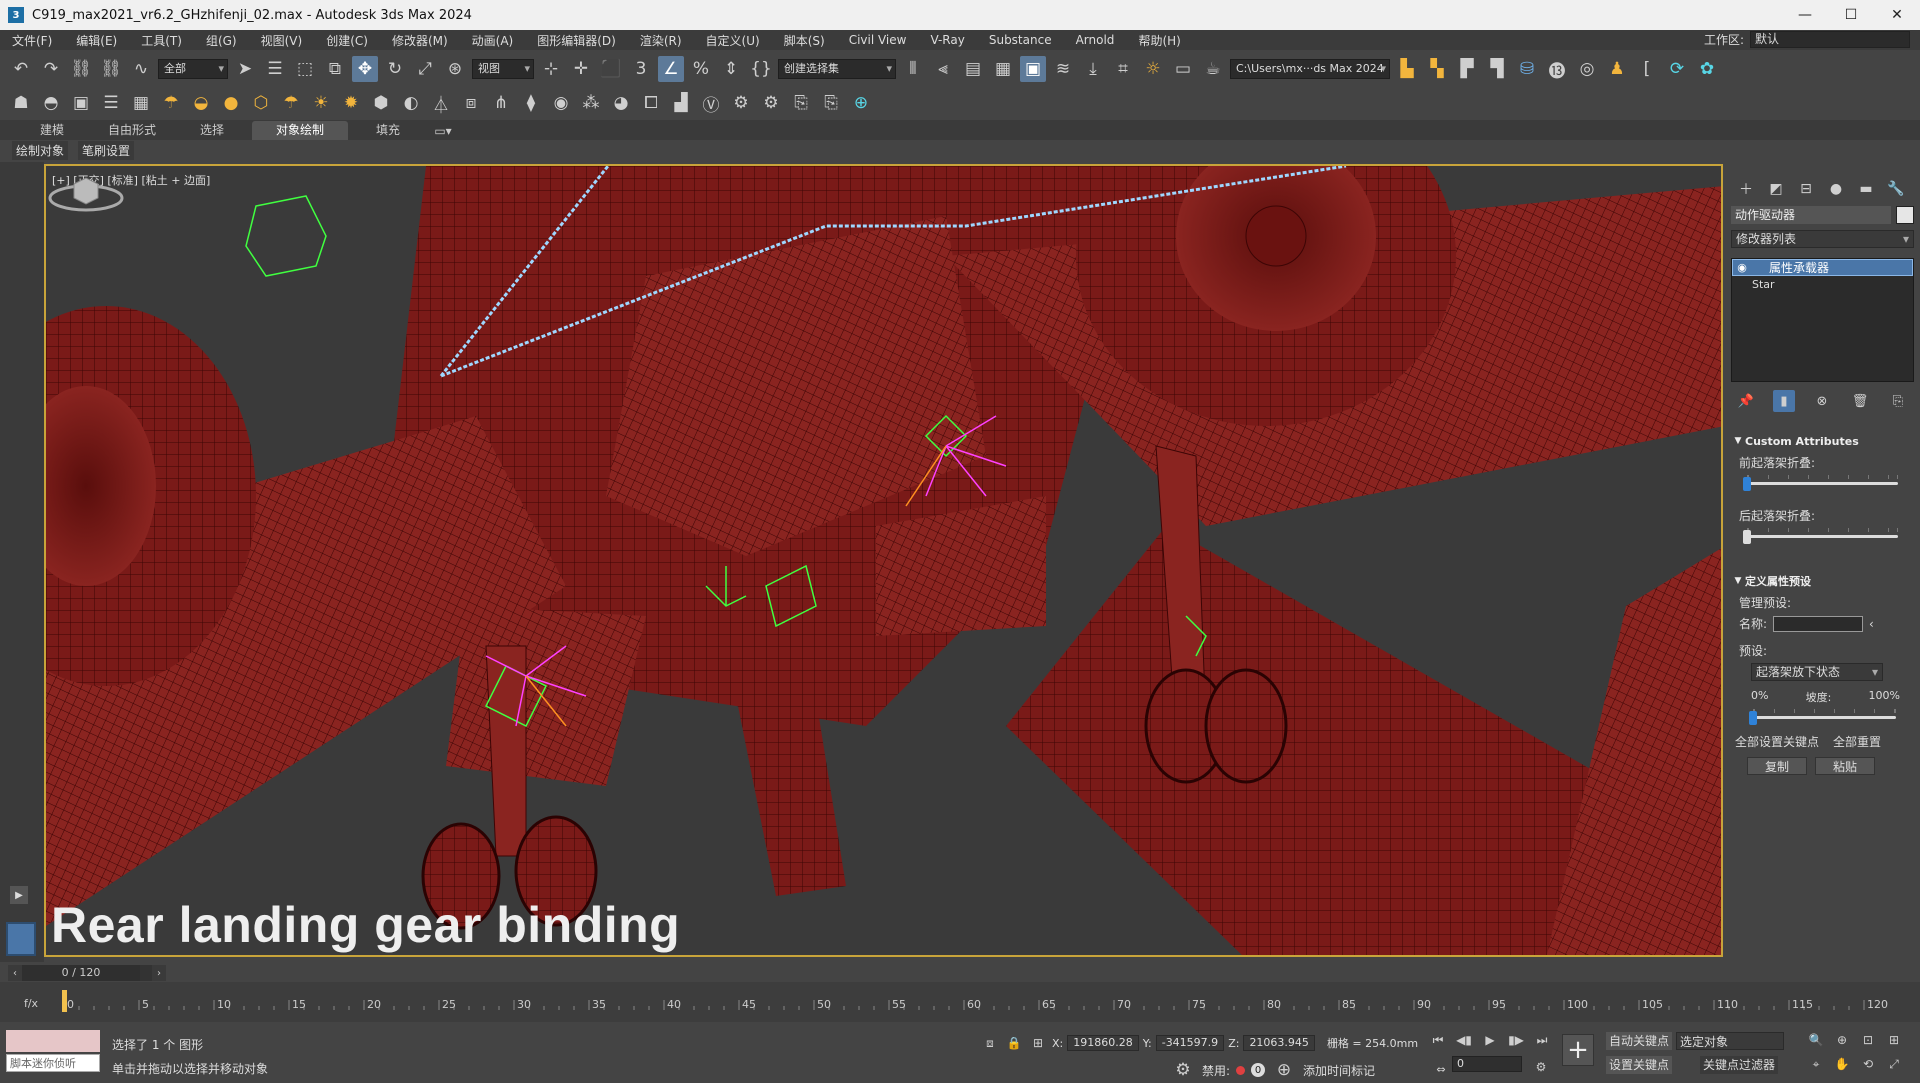 Image resolution: width=1920 pixels, height=1083 pixels. Describe the element at coordinates (1822, 581) in the screenshot. I see `attribute-presets-header: ▼ 定义属性预设` at that location.